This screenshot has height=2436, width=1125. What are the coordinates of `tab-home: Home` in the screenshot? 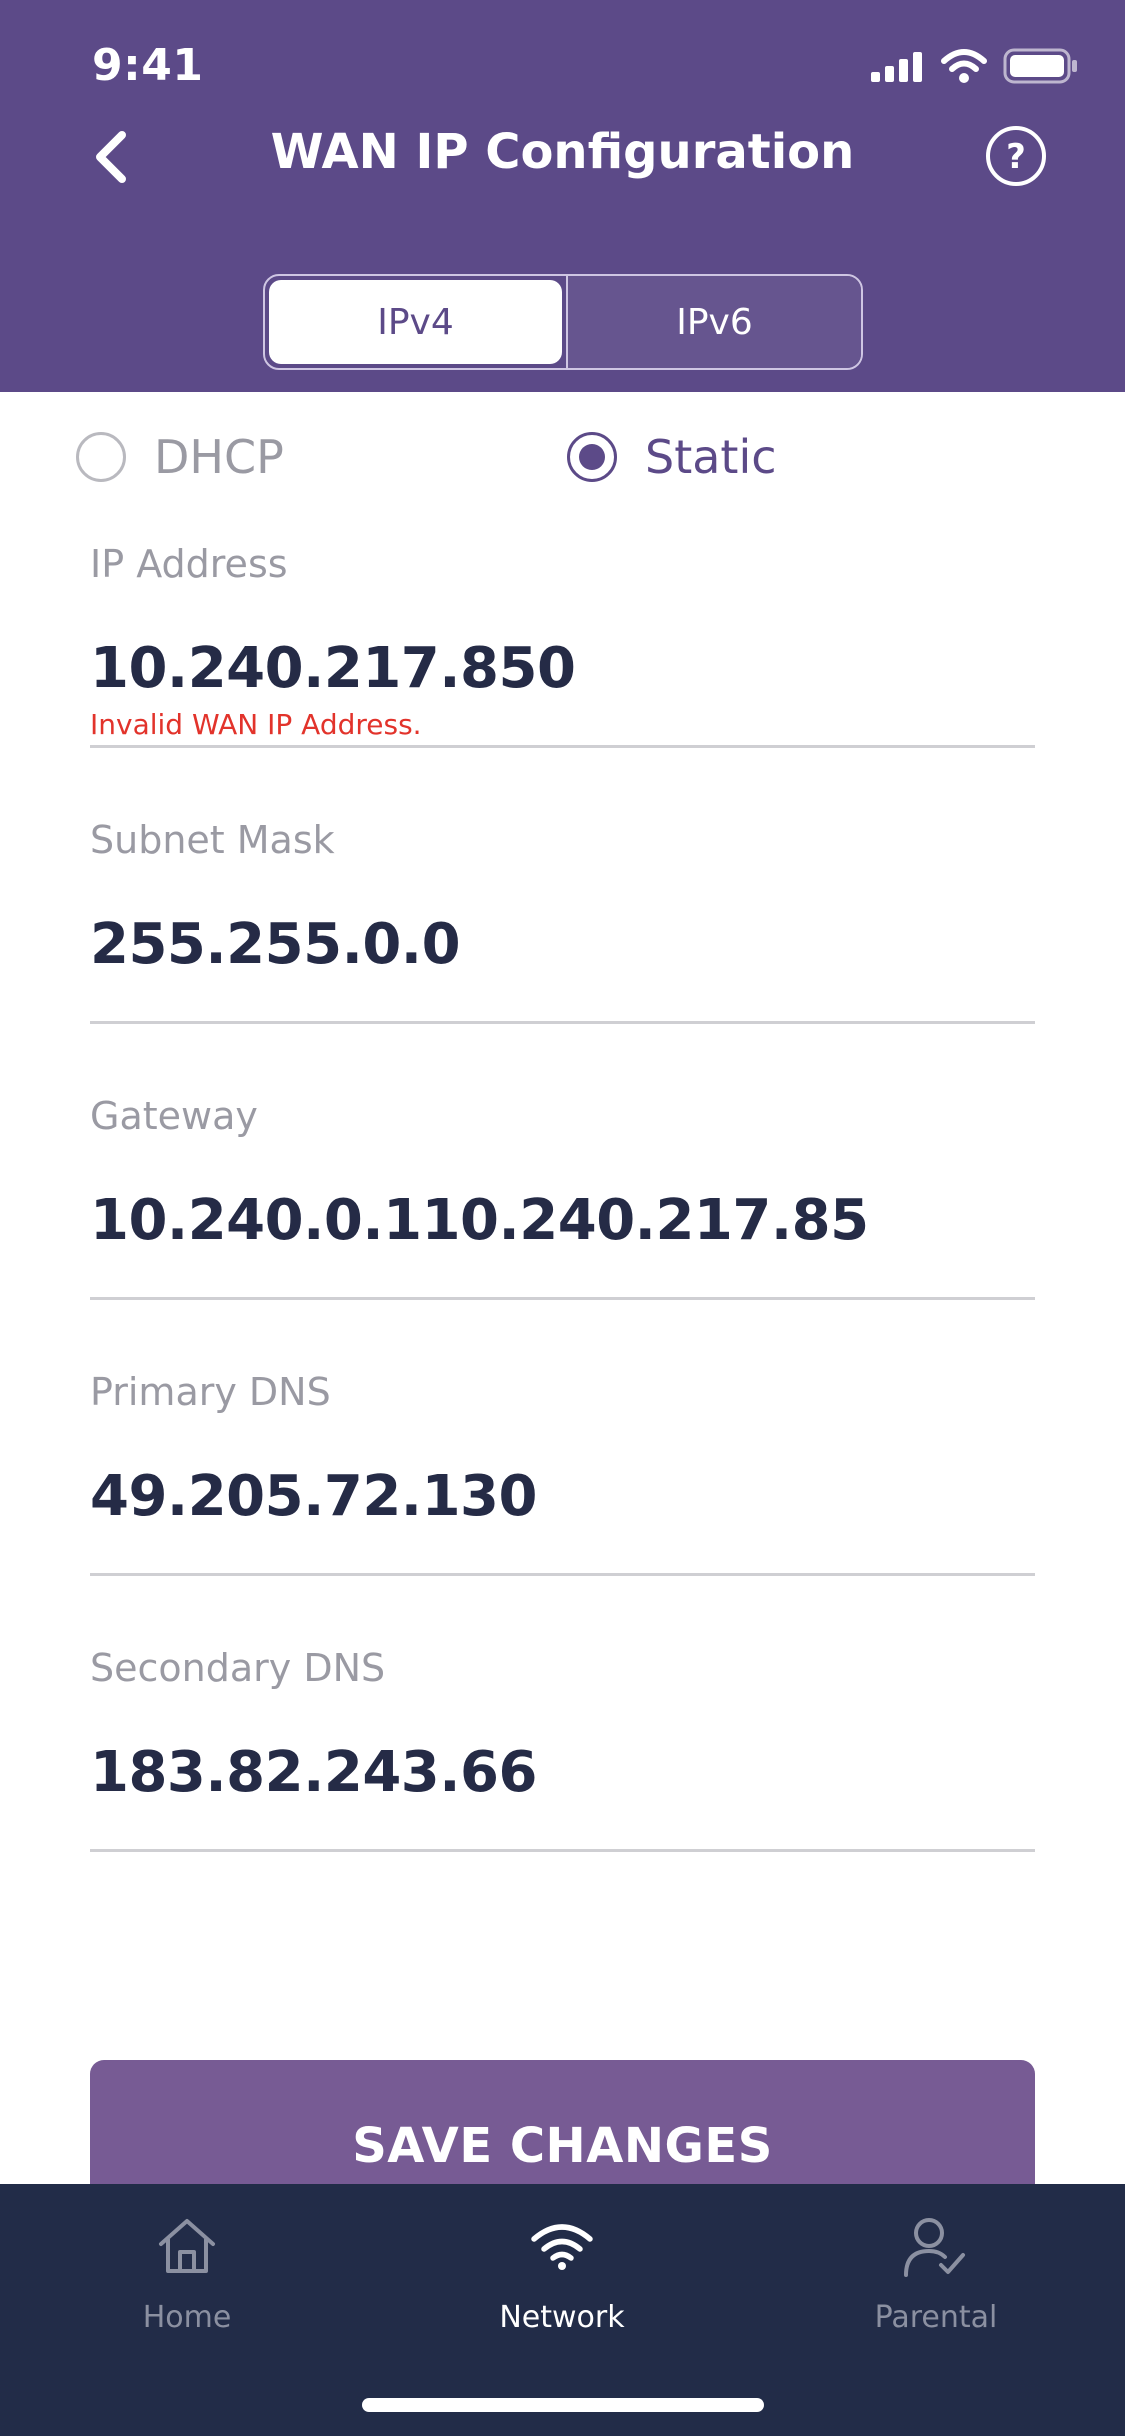 It's located at (187, 2270).